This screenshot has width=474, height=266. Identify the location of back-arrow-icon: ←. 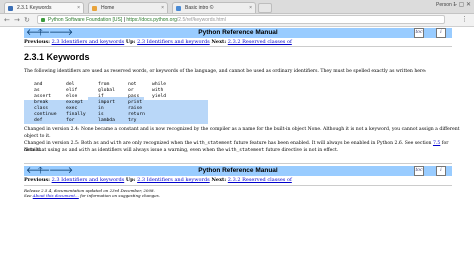
(7, 20).